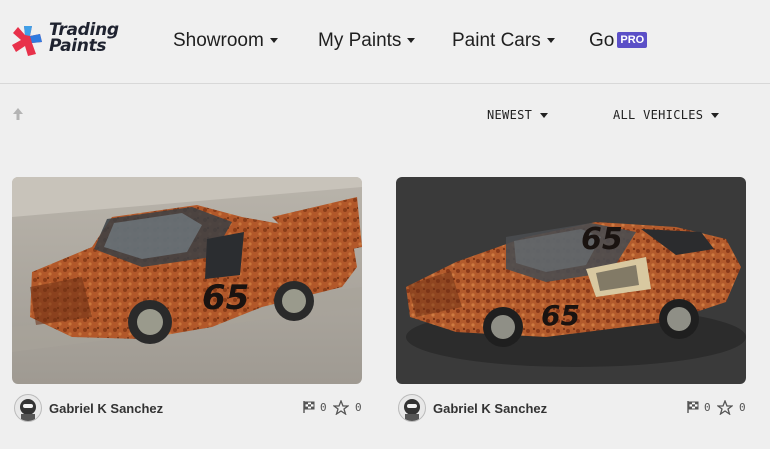 This screenshot has height=449, width=770. What do you see at coordinates (78, 46) in the screenshot?
I see `logo-line-2: Paints` at bounding box center [78, 46].